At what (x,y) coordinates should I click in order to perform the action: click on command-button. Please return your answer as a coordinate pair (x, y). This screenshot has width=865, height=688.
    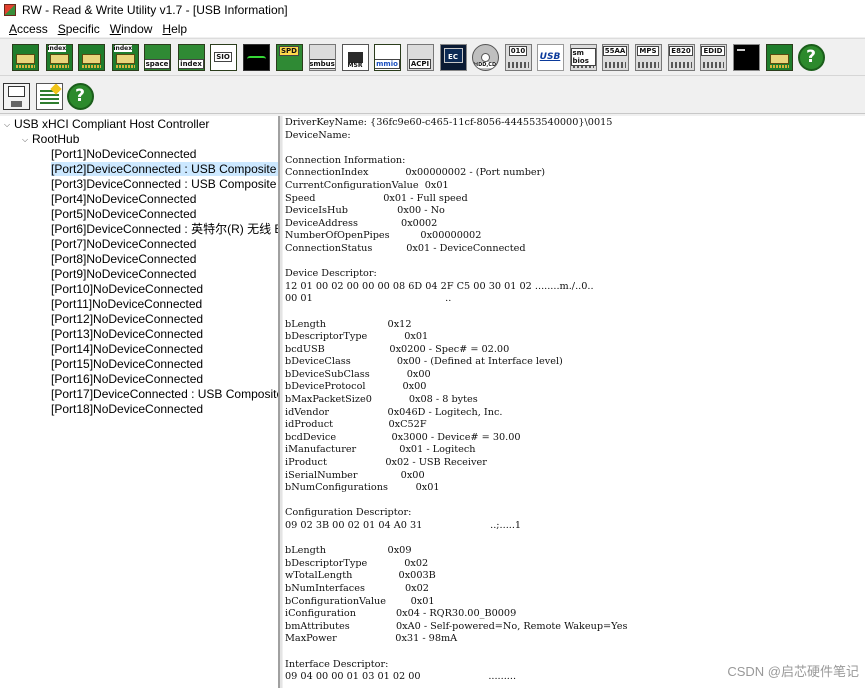
    Looking at the image, I should click on (746, 57).